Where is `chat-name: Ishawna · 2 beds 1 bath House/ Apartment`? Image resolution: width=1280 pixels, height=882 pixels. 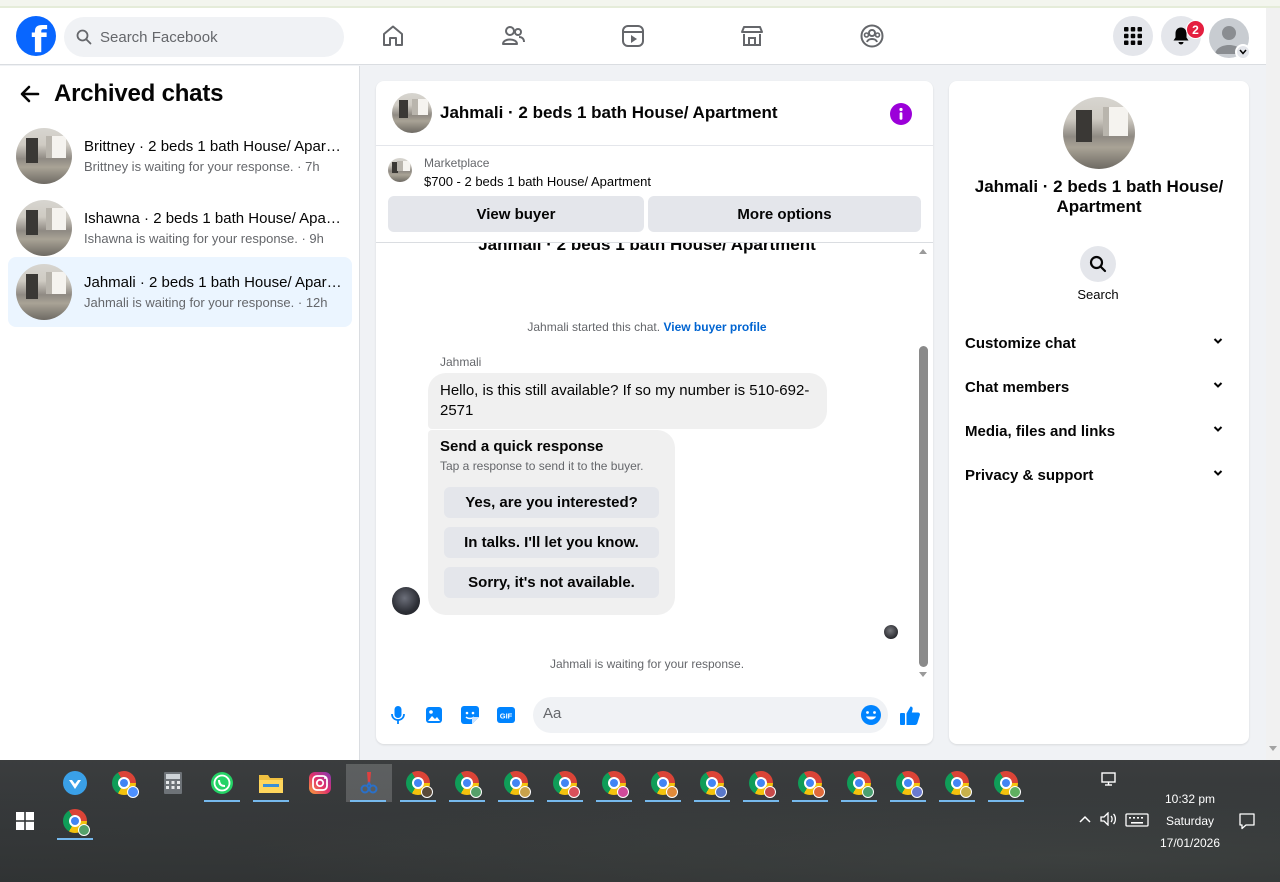
chat-name: Ishawna · 2 beds 1 bath House/ Apartment is located at coordinates (214, 218).